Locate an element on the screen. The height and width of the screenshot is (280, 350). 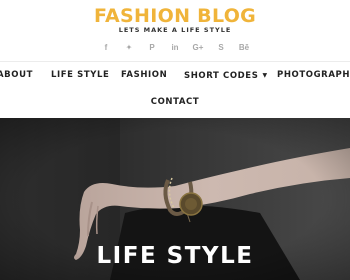
nav-item-about: ABOUT is located at coordinates (16, 75).